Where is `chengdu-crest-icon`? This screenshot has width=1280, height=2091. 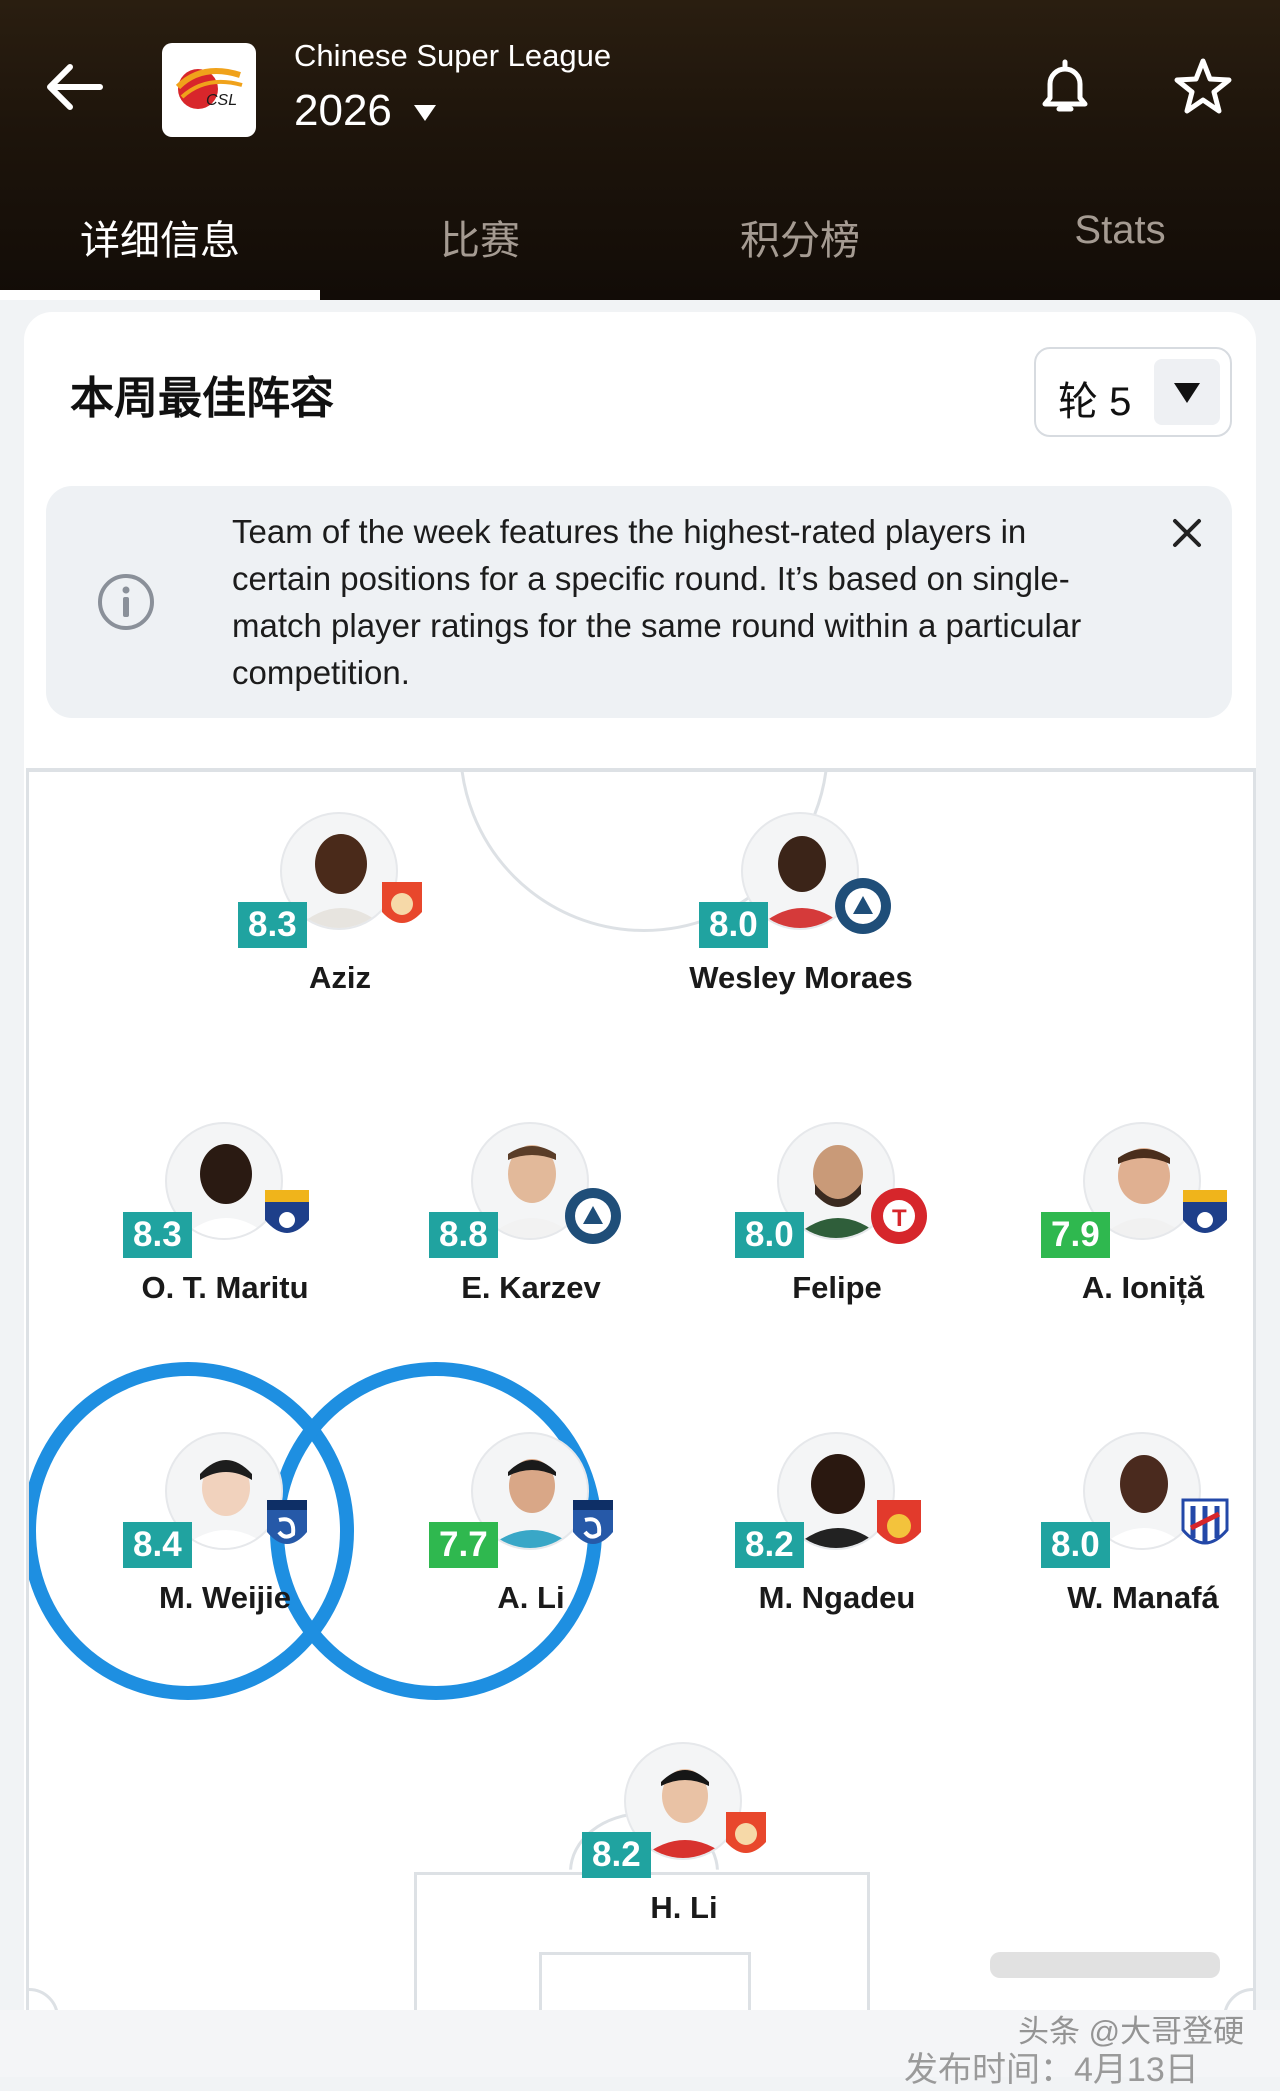
chengdu-crest-icon is located at coordinates (899, 1526).